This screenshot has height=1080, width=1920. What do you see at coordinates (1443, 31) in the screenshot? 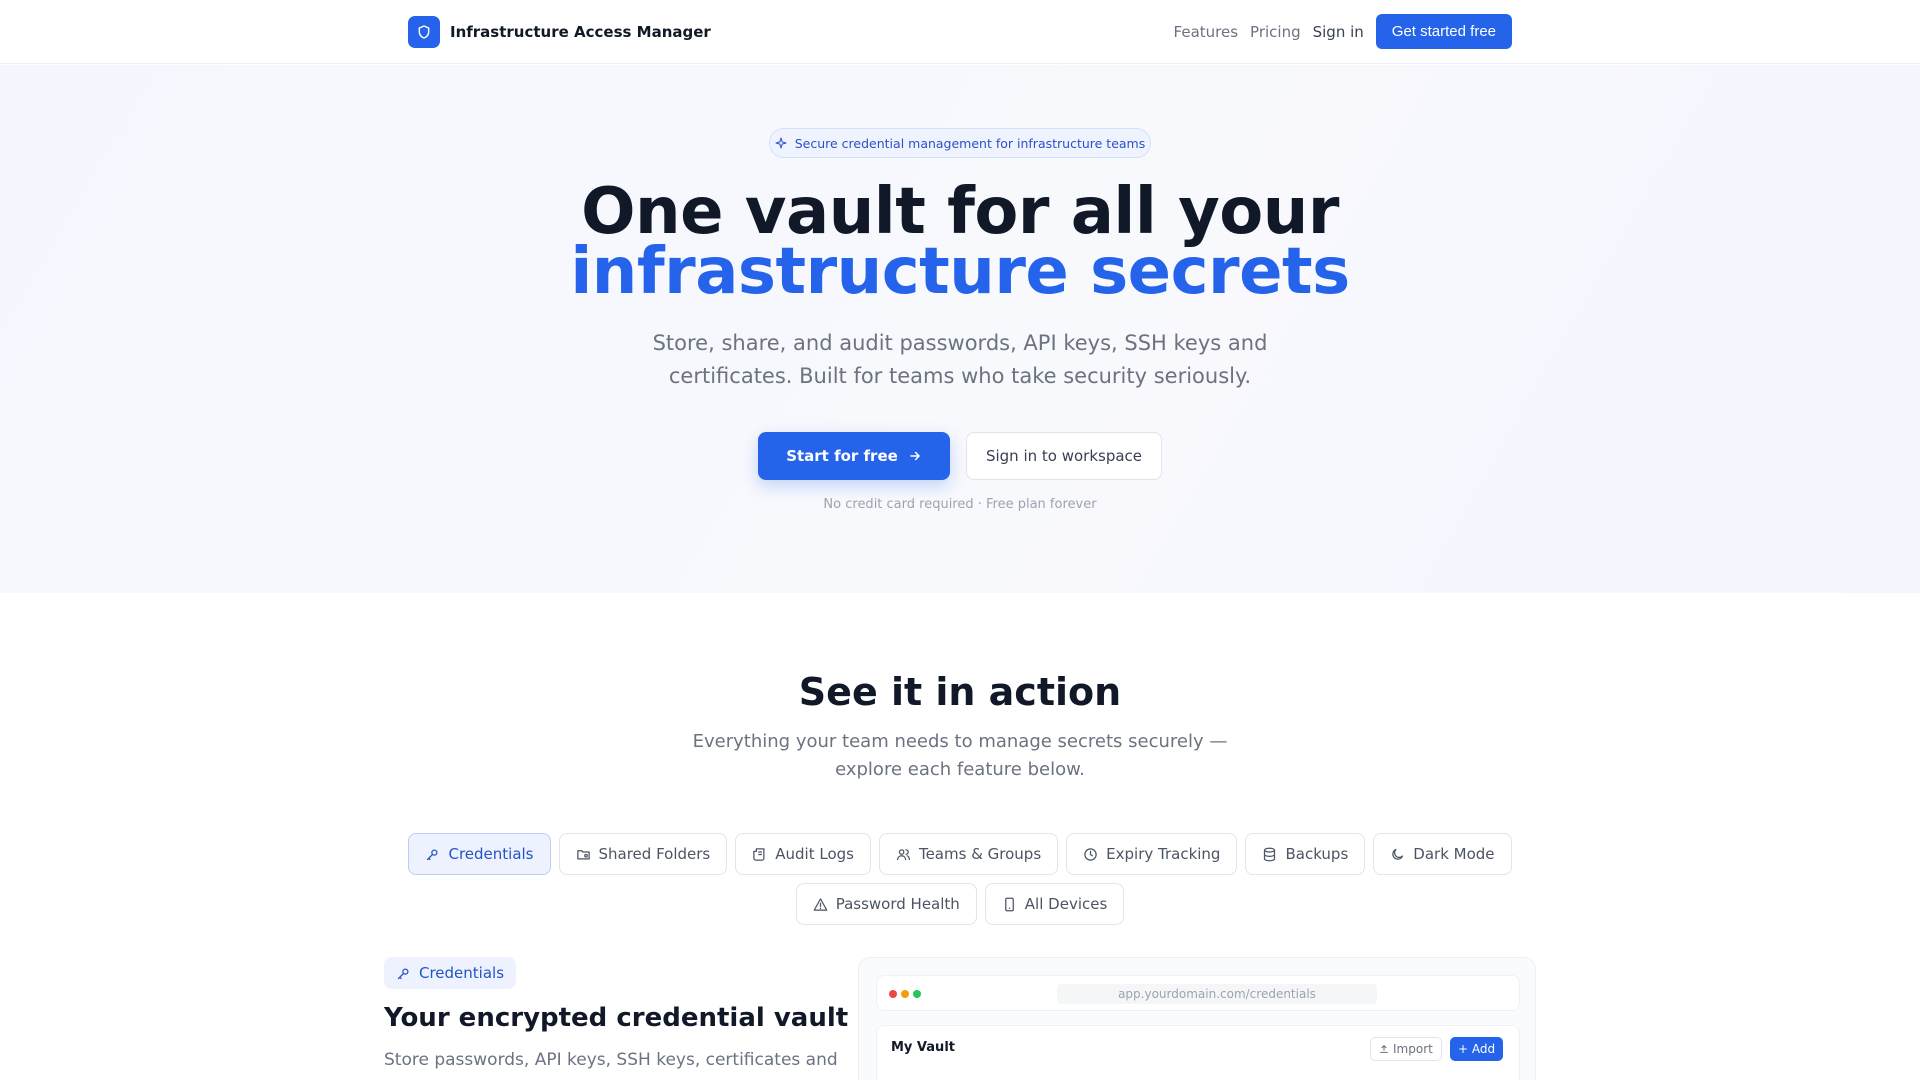
I see `get-started-button: Get started free` at bounding box center [1443, 31].